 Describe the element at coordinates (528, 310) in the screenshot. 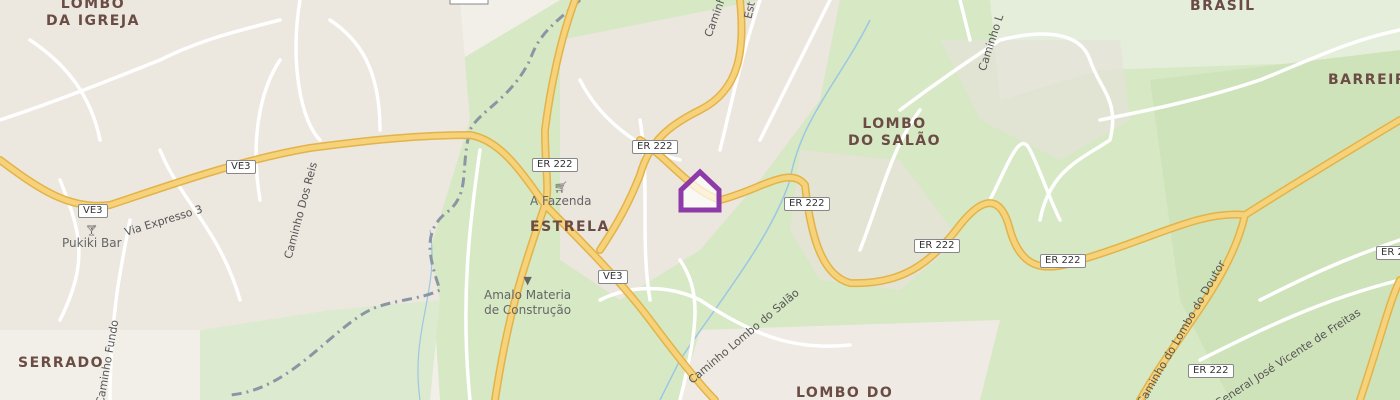

I see `poi-label: de Construção` at that location.